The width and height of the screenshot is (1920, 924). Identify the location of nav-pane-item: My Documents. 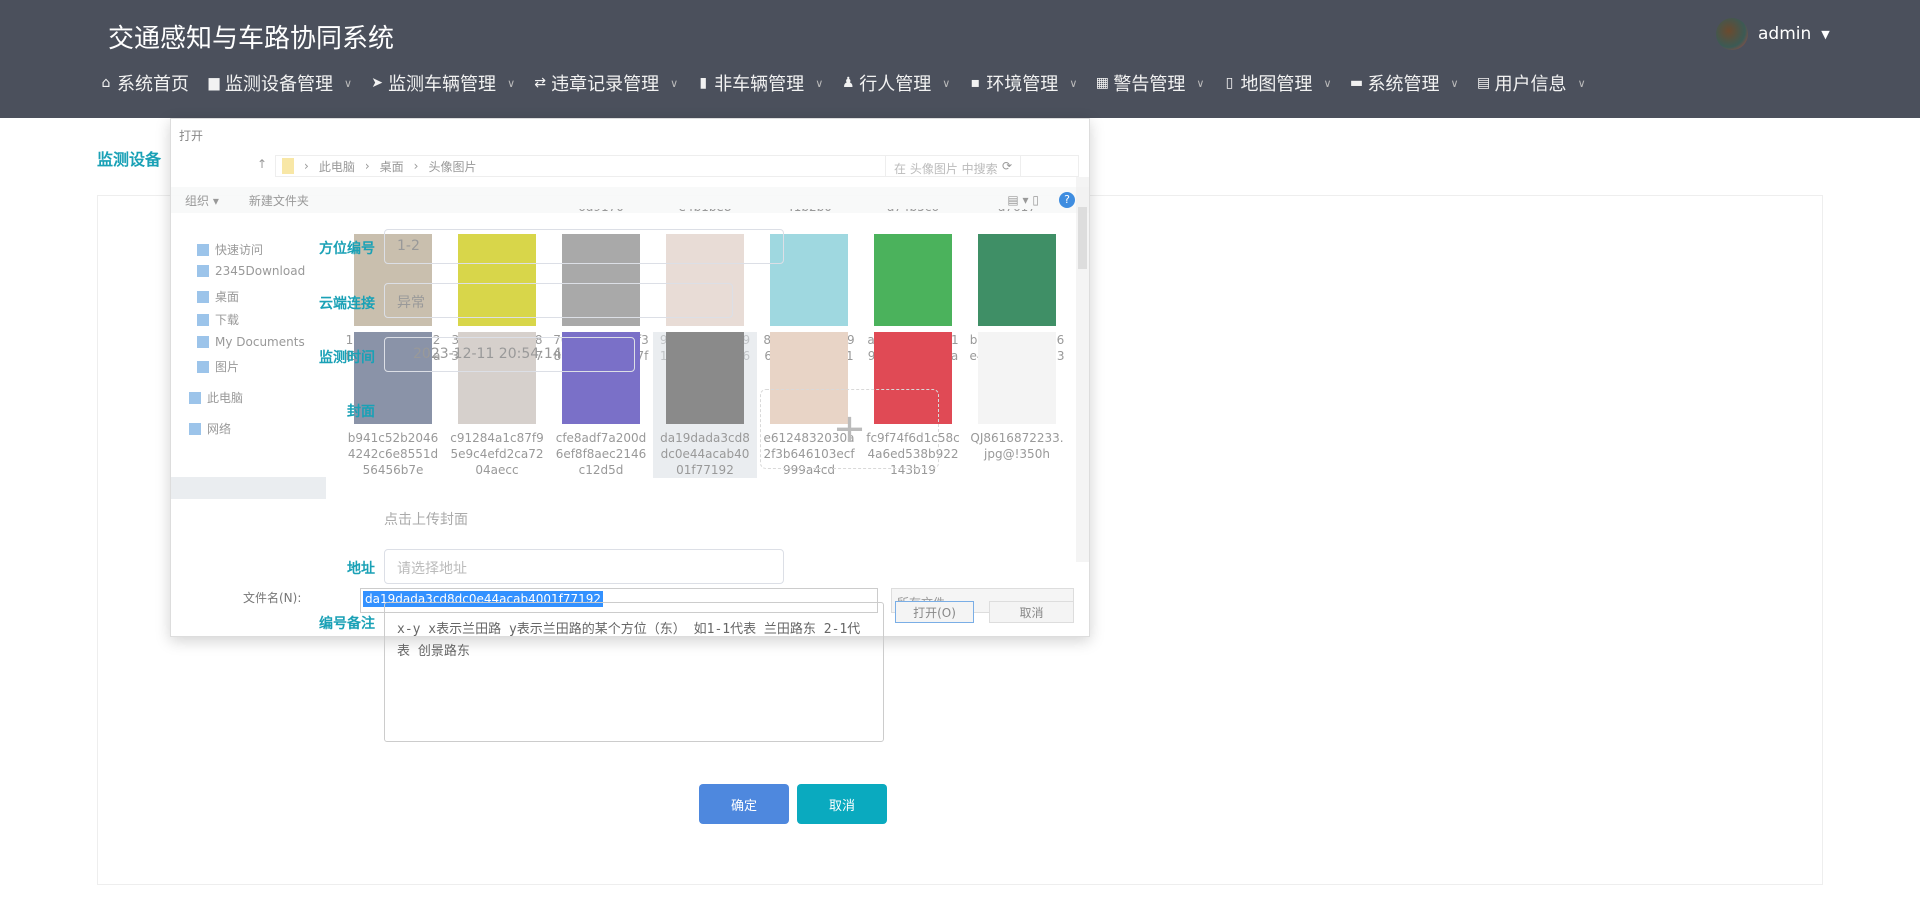
(251, 342).